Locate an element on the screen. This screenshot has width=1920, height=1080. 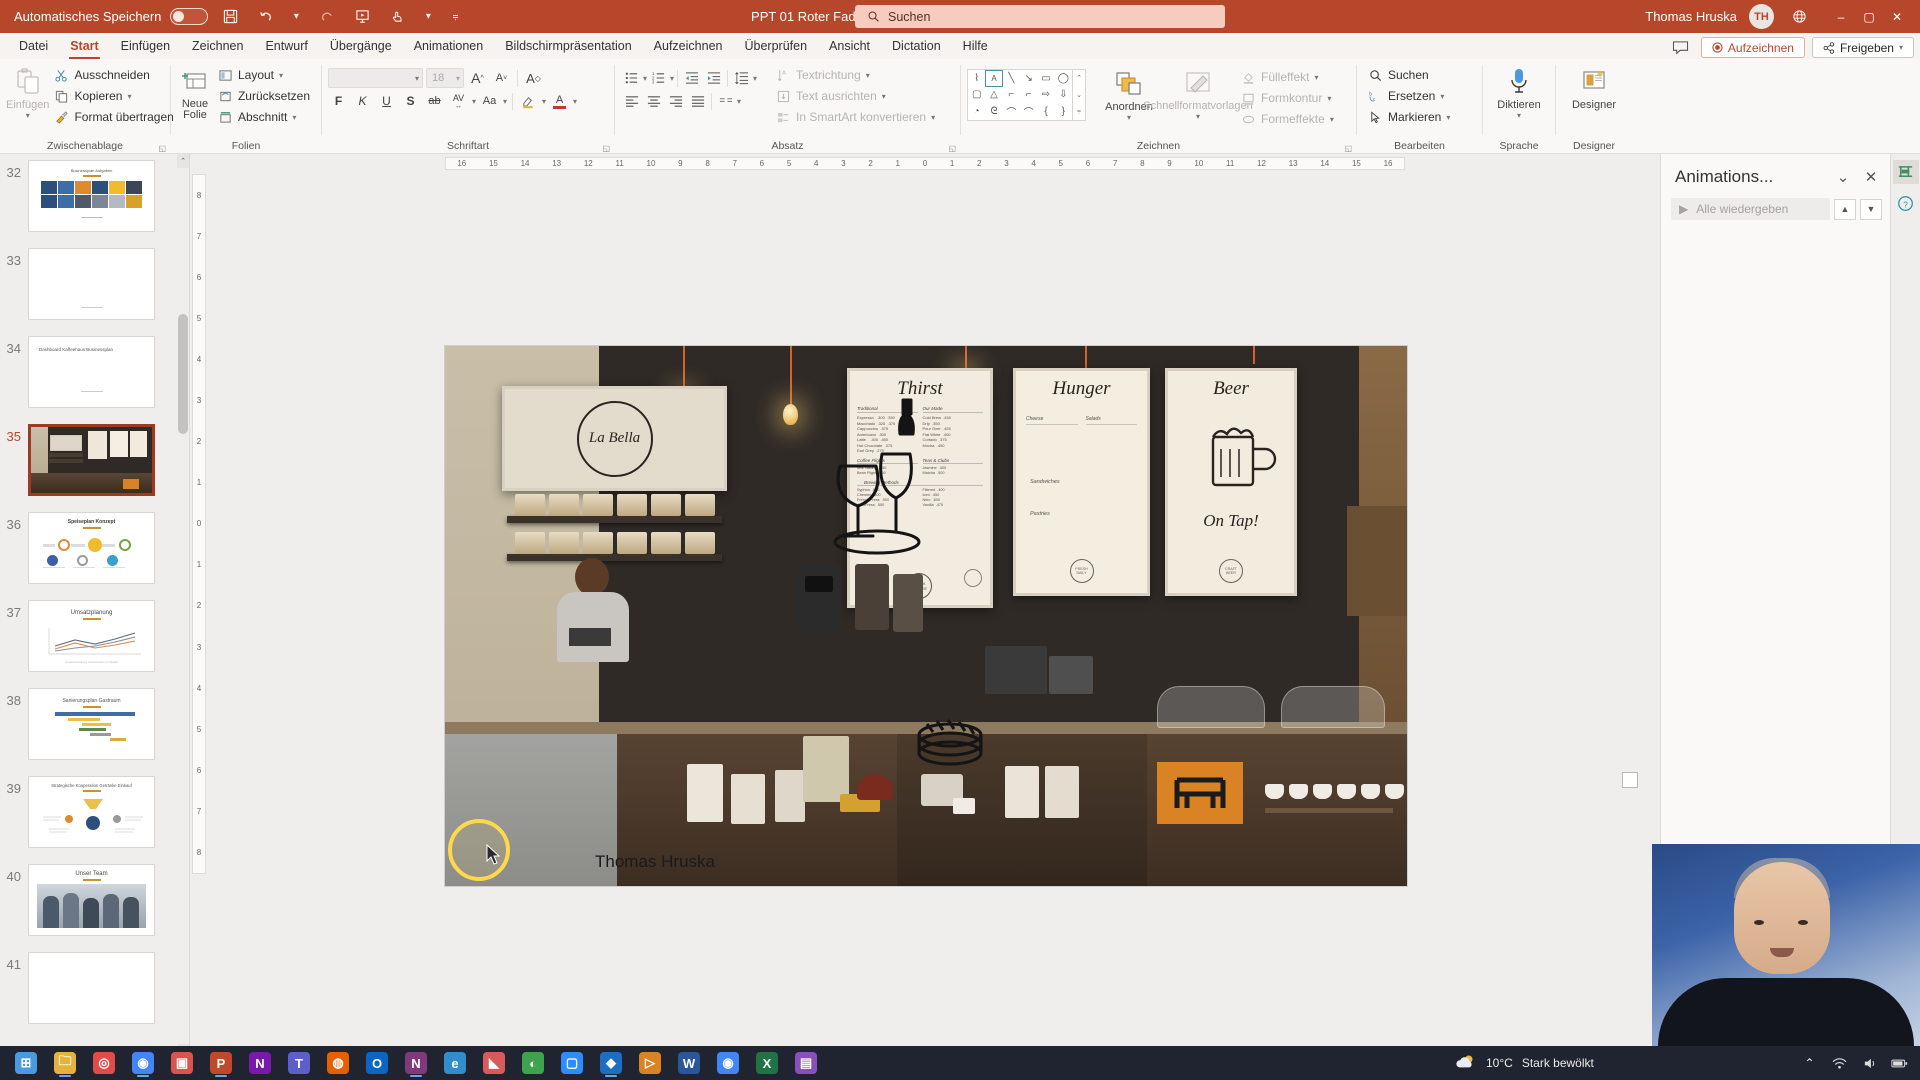
shape-rectangle-icon: ▭ is located at coordinates (1045, 78).